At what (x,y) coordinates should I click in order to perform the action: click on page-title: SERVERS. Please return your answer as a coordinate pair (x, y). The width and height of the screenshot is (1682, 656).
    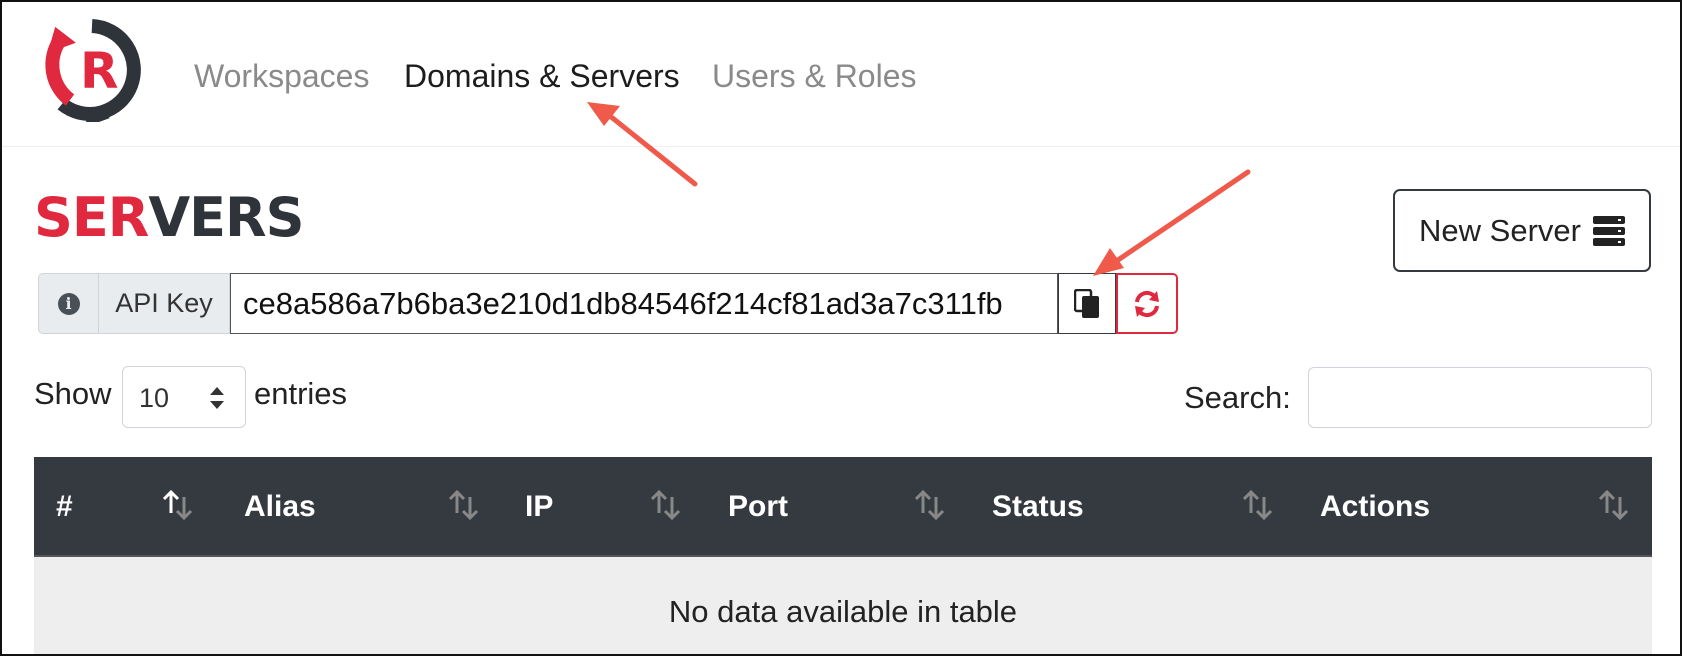
    Looking at the image, I should click on (169, 217).